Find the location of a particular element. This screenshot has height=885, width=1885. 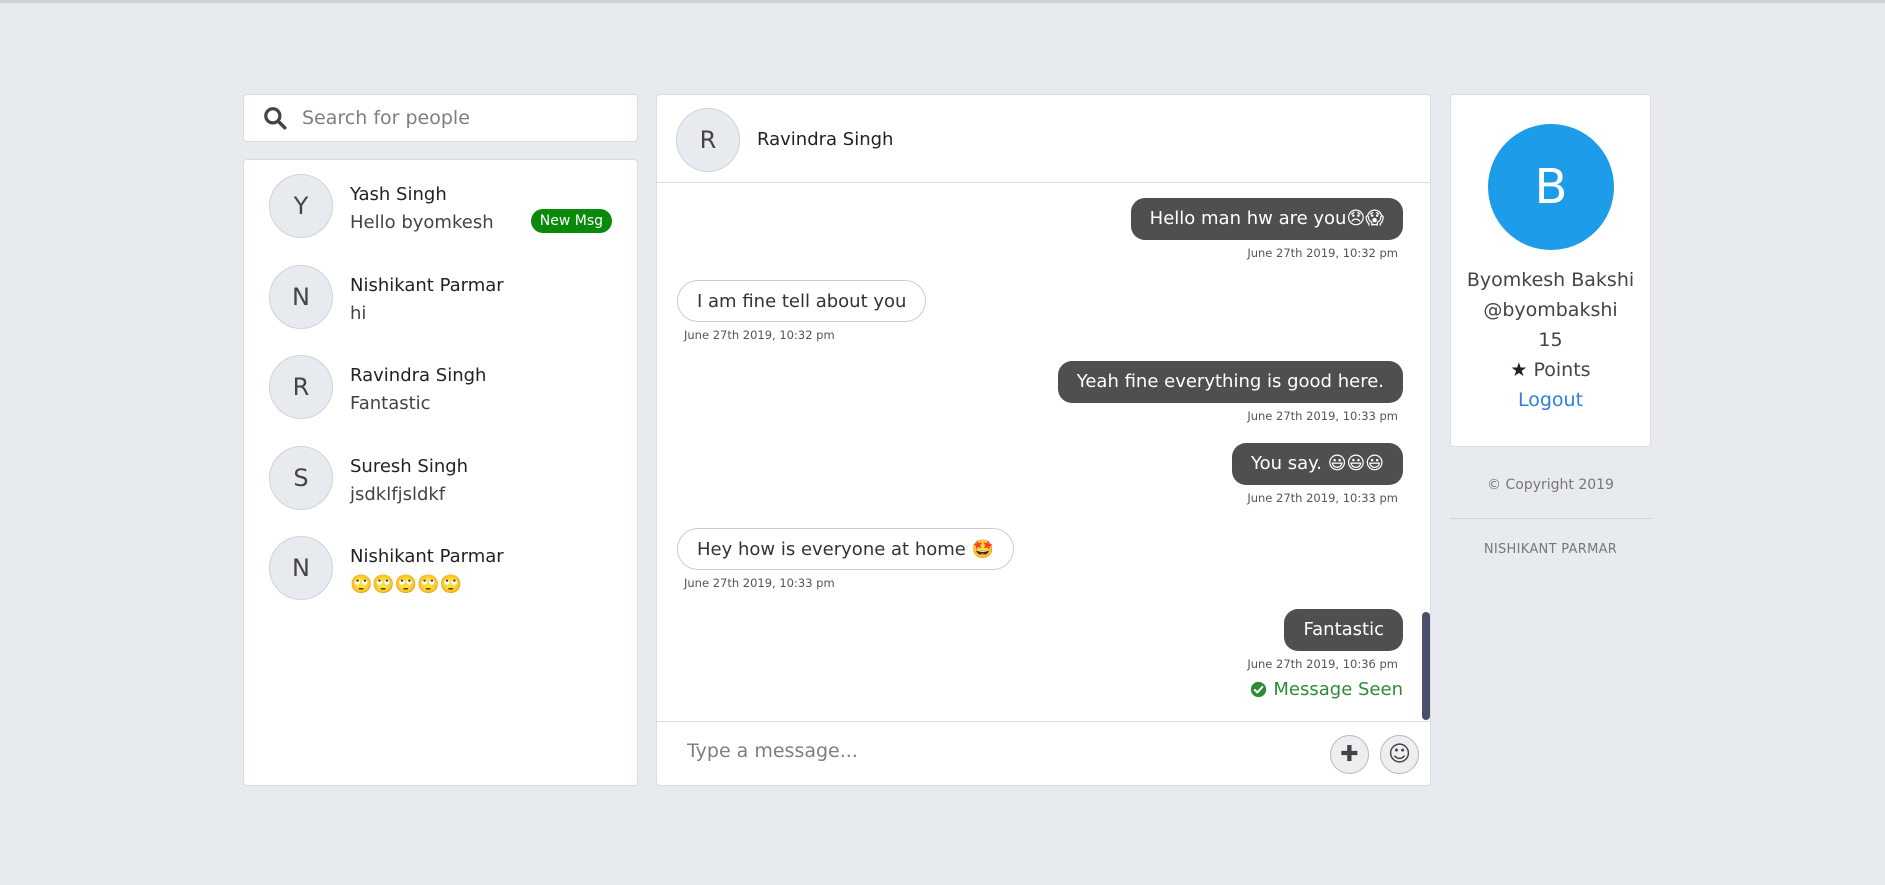

outgoing-message: You say. 😃😃😃 is located at coordinates (1317, 464).